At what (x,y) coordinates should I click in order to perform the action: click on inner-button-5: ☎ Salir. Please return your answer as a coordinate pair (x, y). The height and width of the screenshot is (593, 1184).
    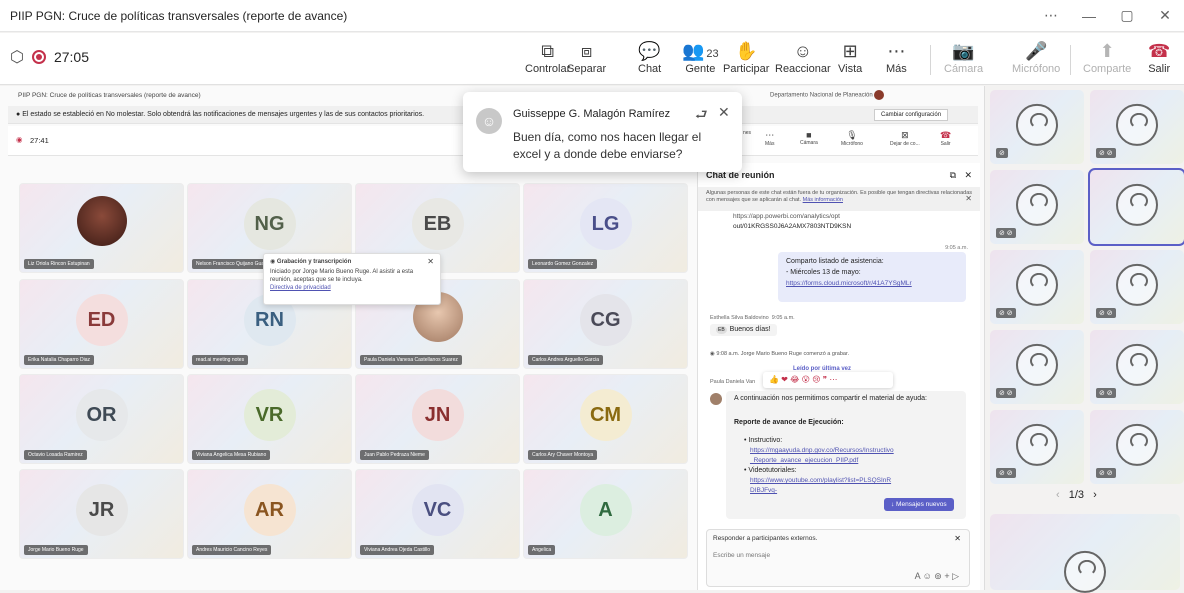
    Looking at the image, I should click on (945, 138).